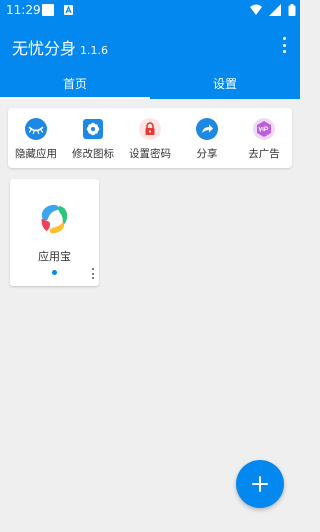 The height and width of the screenshot is (532, 320). Describe the element at coordinates (150, 45) in the screenshot. I see `toolbar: 无忧分身 1.1.6` at that location.